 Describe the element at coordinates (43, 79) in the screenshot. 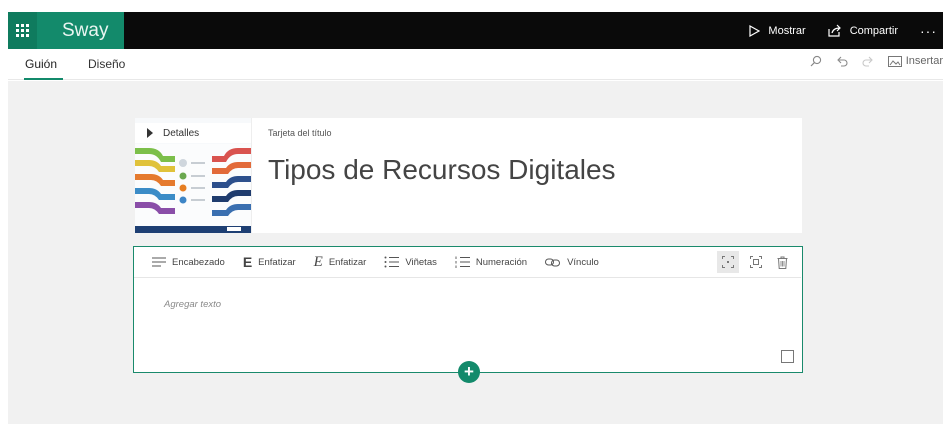

I see `active-tab-indicator` at that location.